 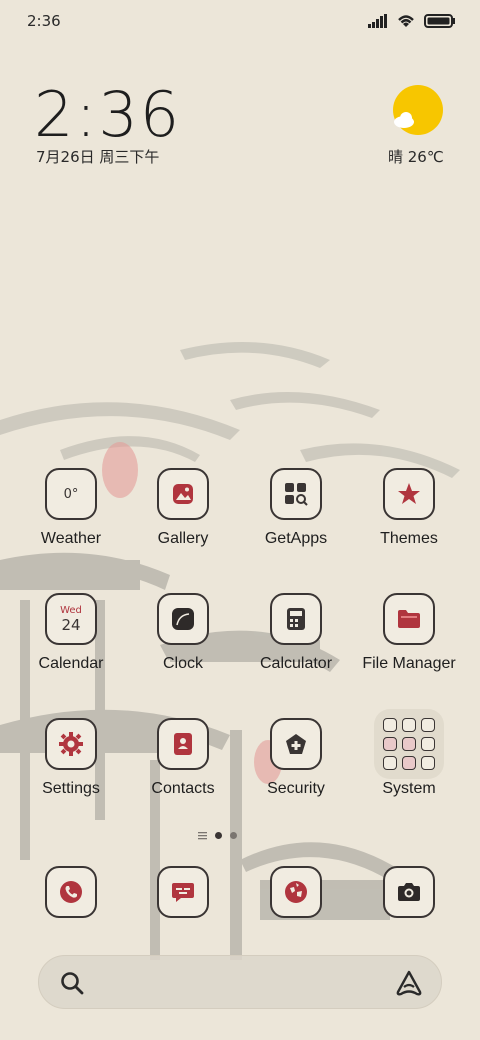 I want to click on camera-glyph-icon, so click(x=409, y=892).